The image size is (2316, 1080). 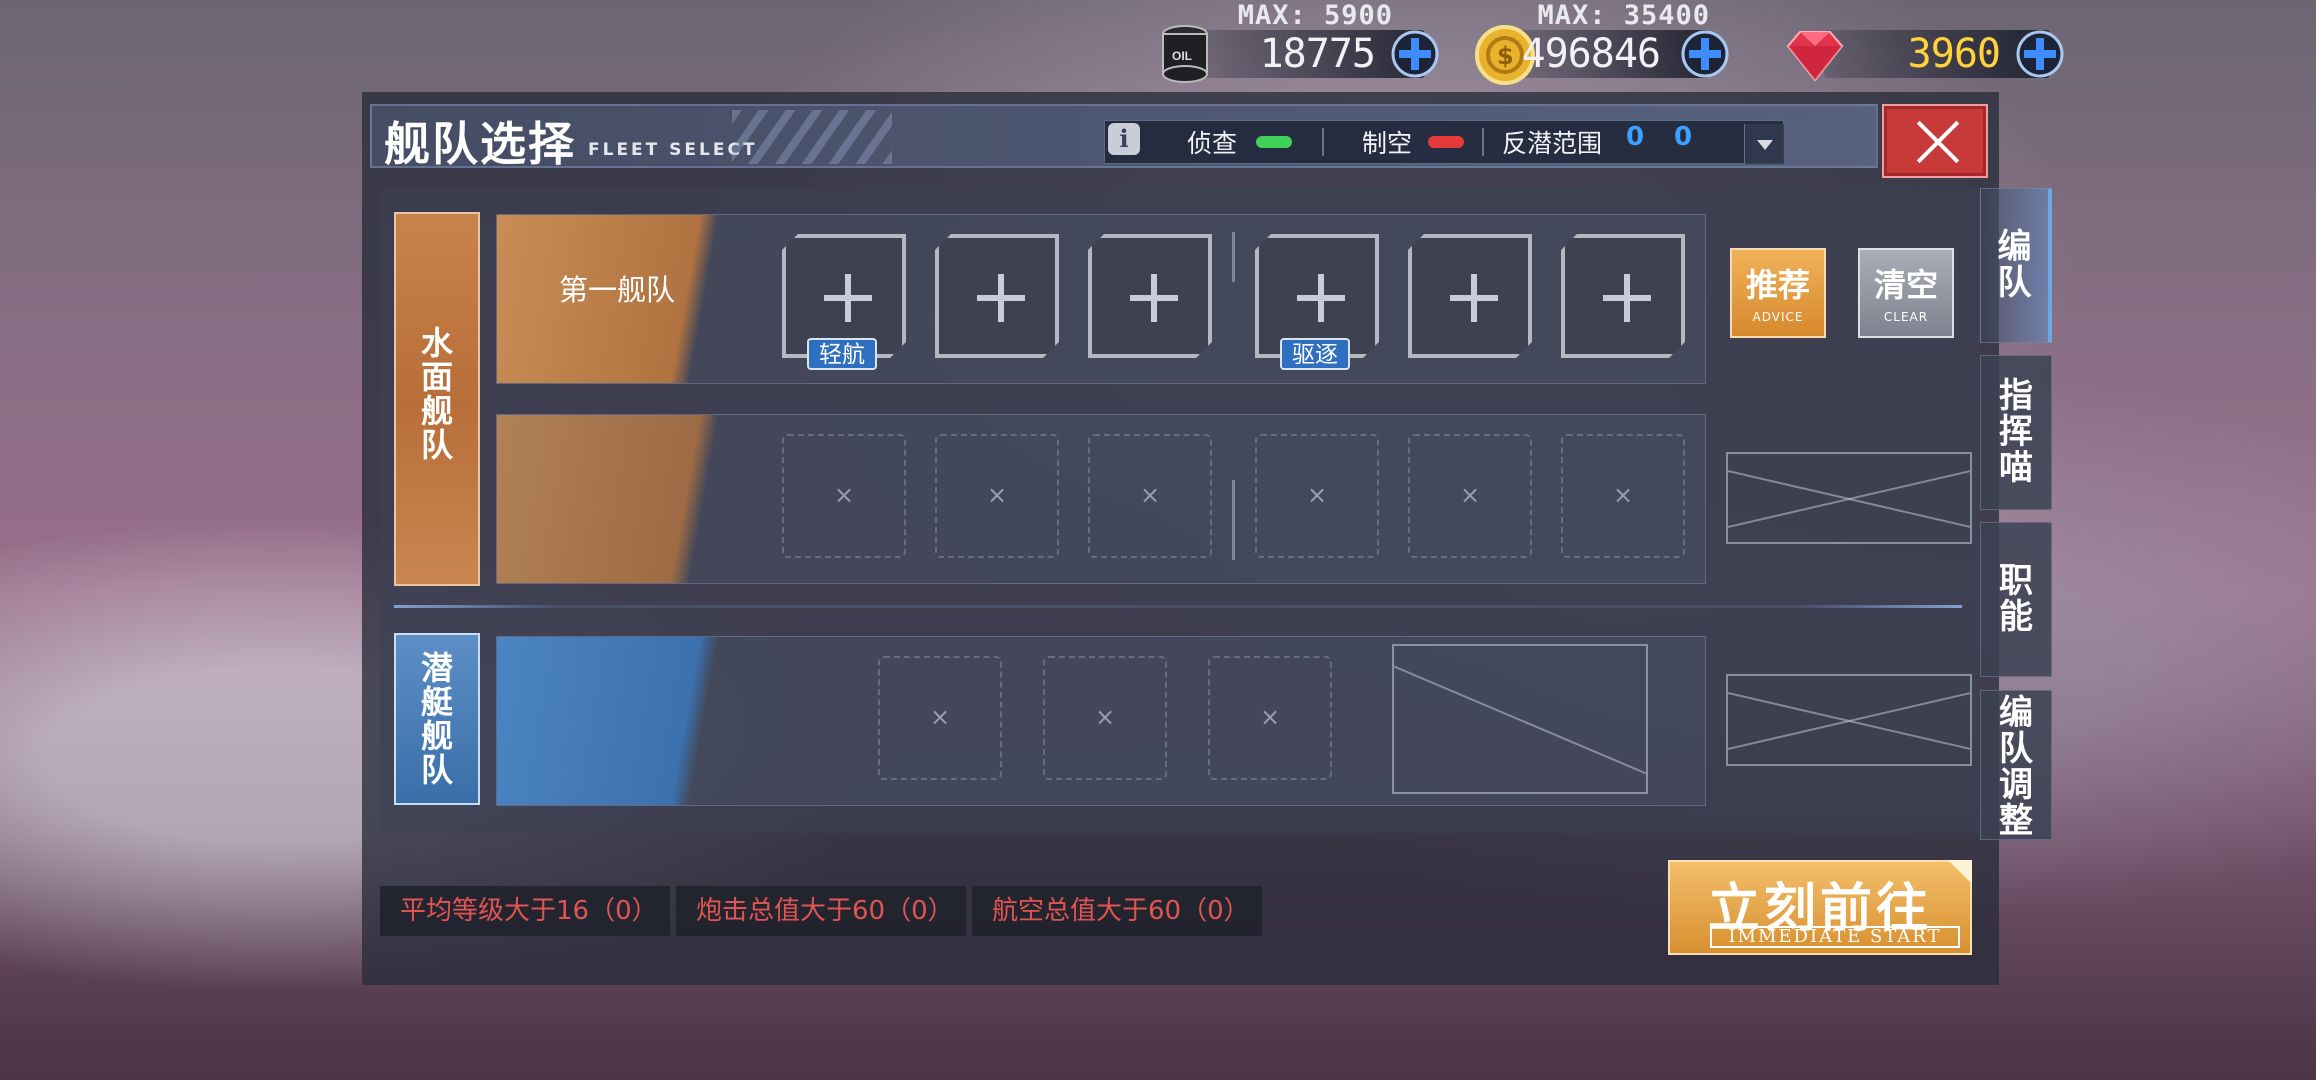 What do you see at coordinates (1178, 606) in the screenshot?
I see `fleet-section-divider` at bounding box center [1178, 606].